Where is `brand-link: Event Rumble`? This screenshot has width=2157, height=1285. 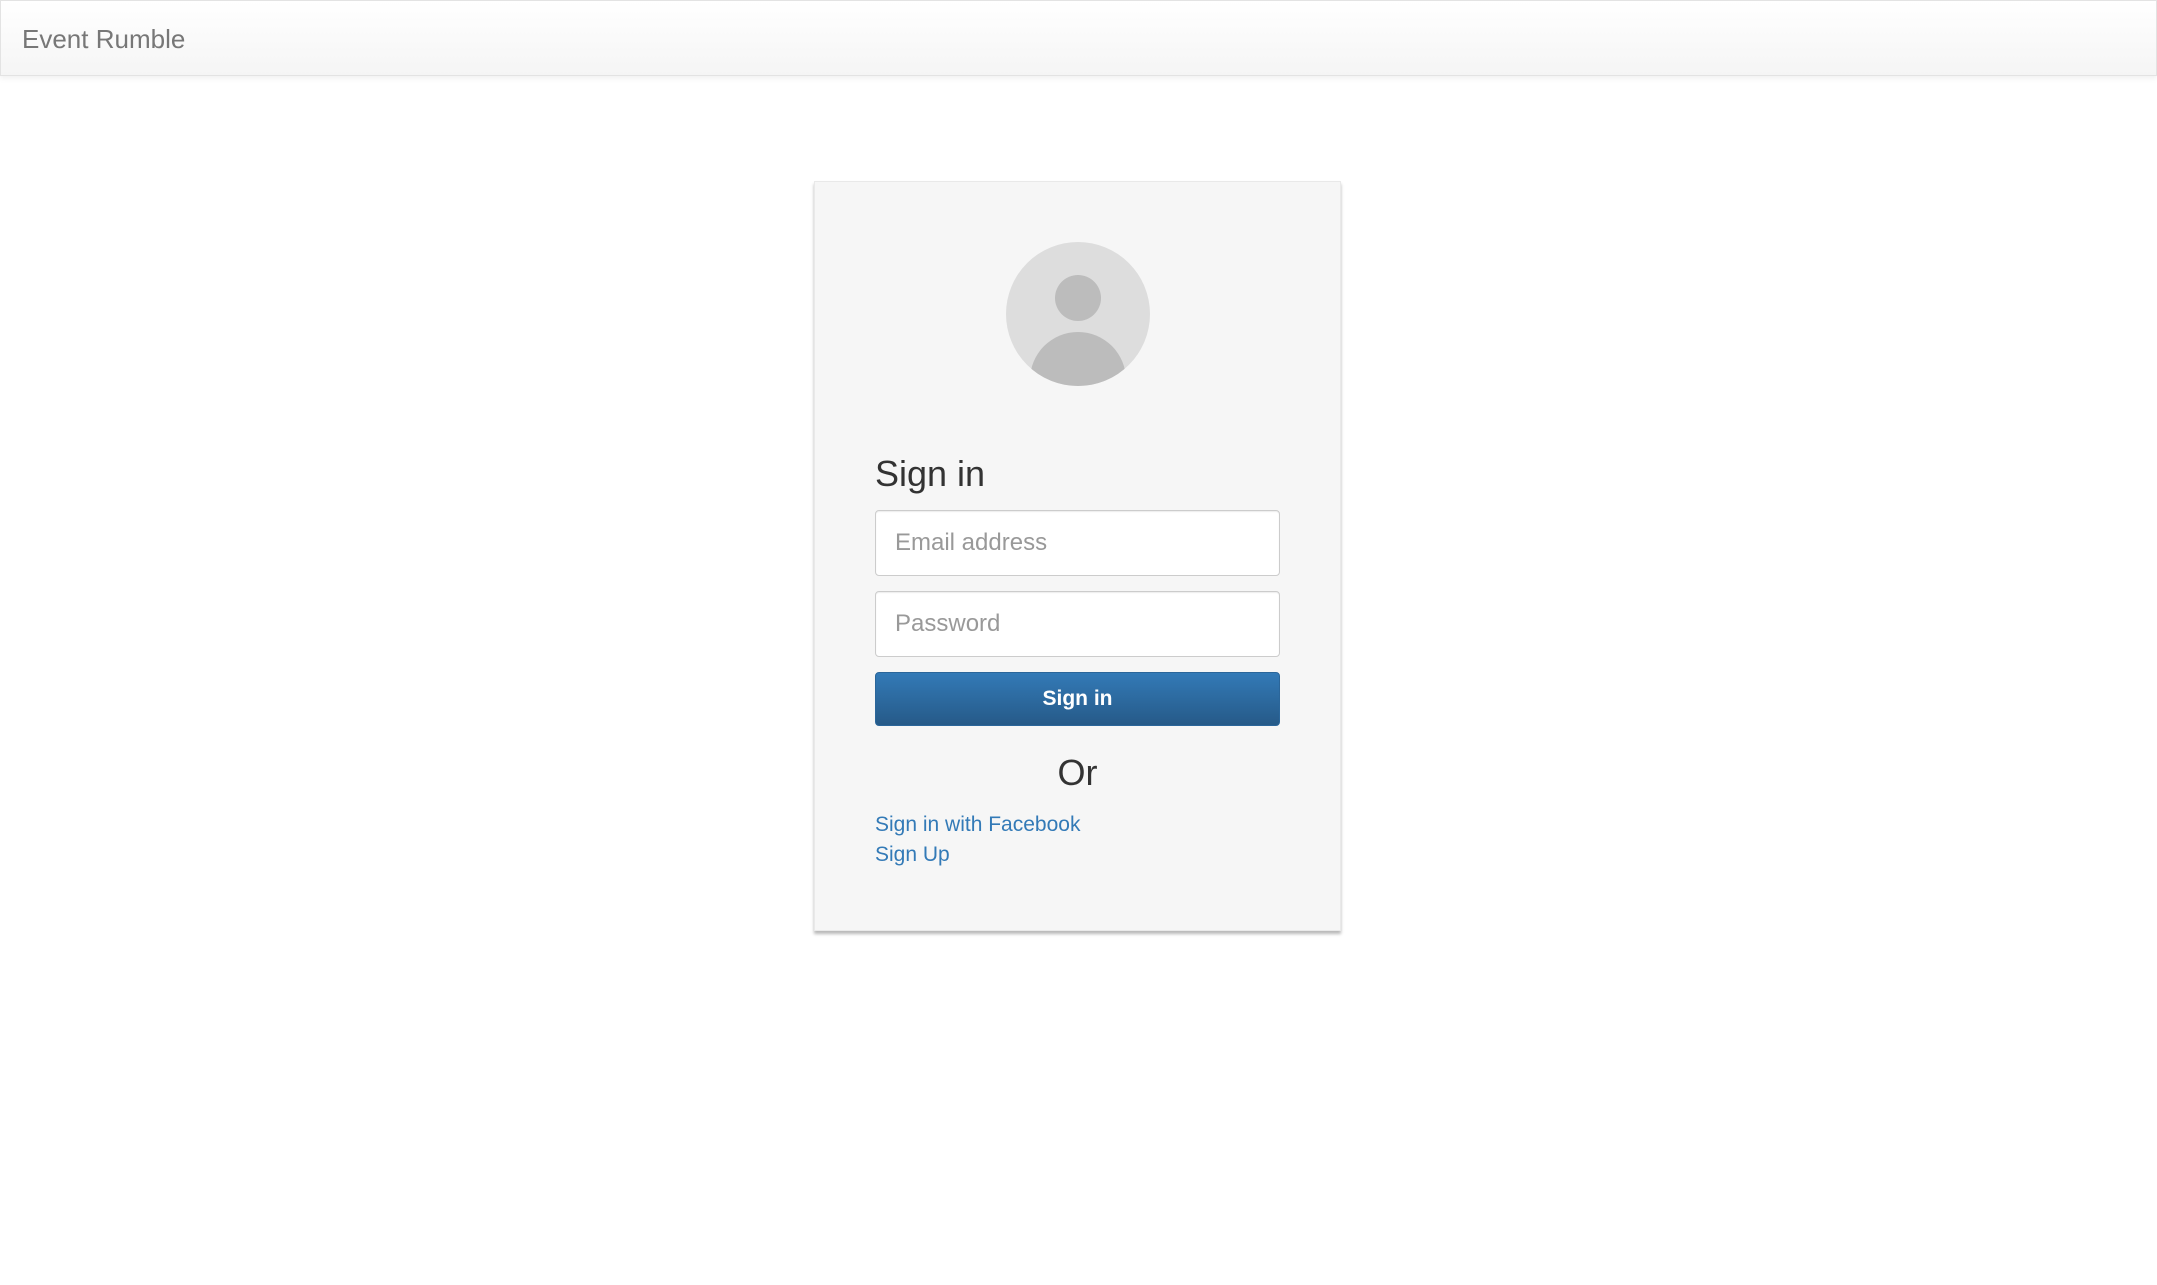
brand-link: Event Rumble is located at coordinates (103, 39).